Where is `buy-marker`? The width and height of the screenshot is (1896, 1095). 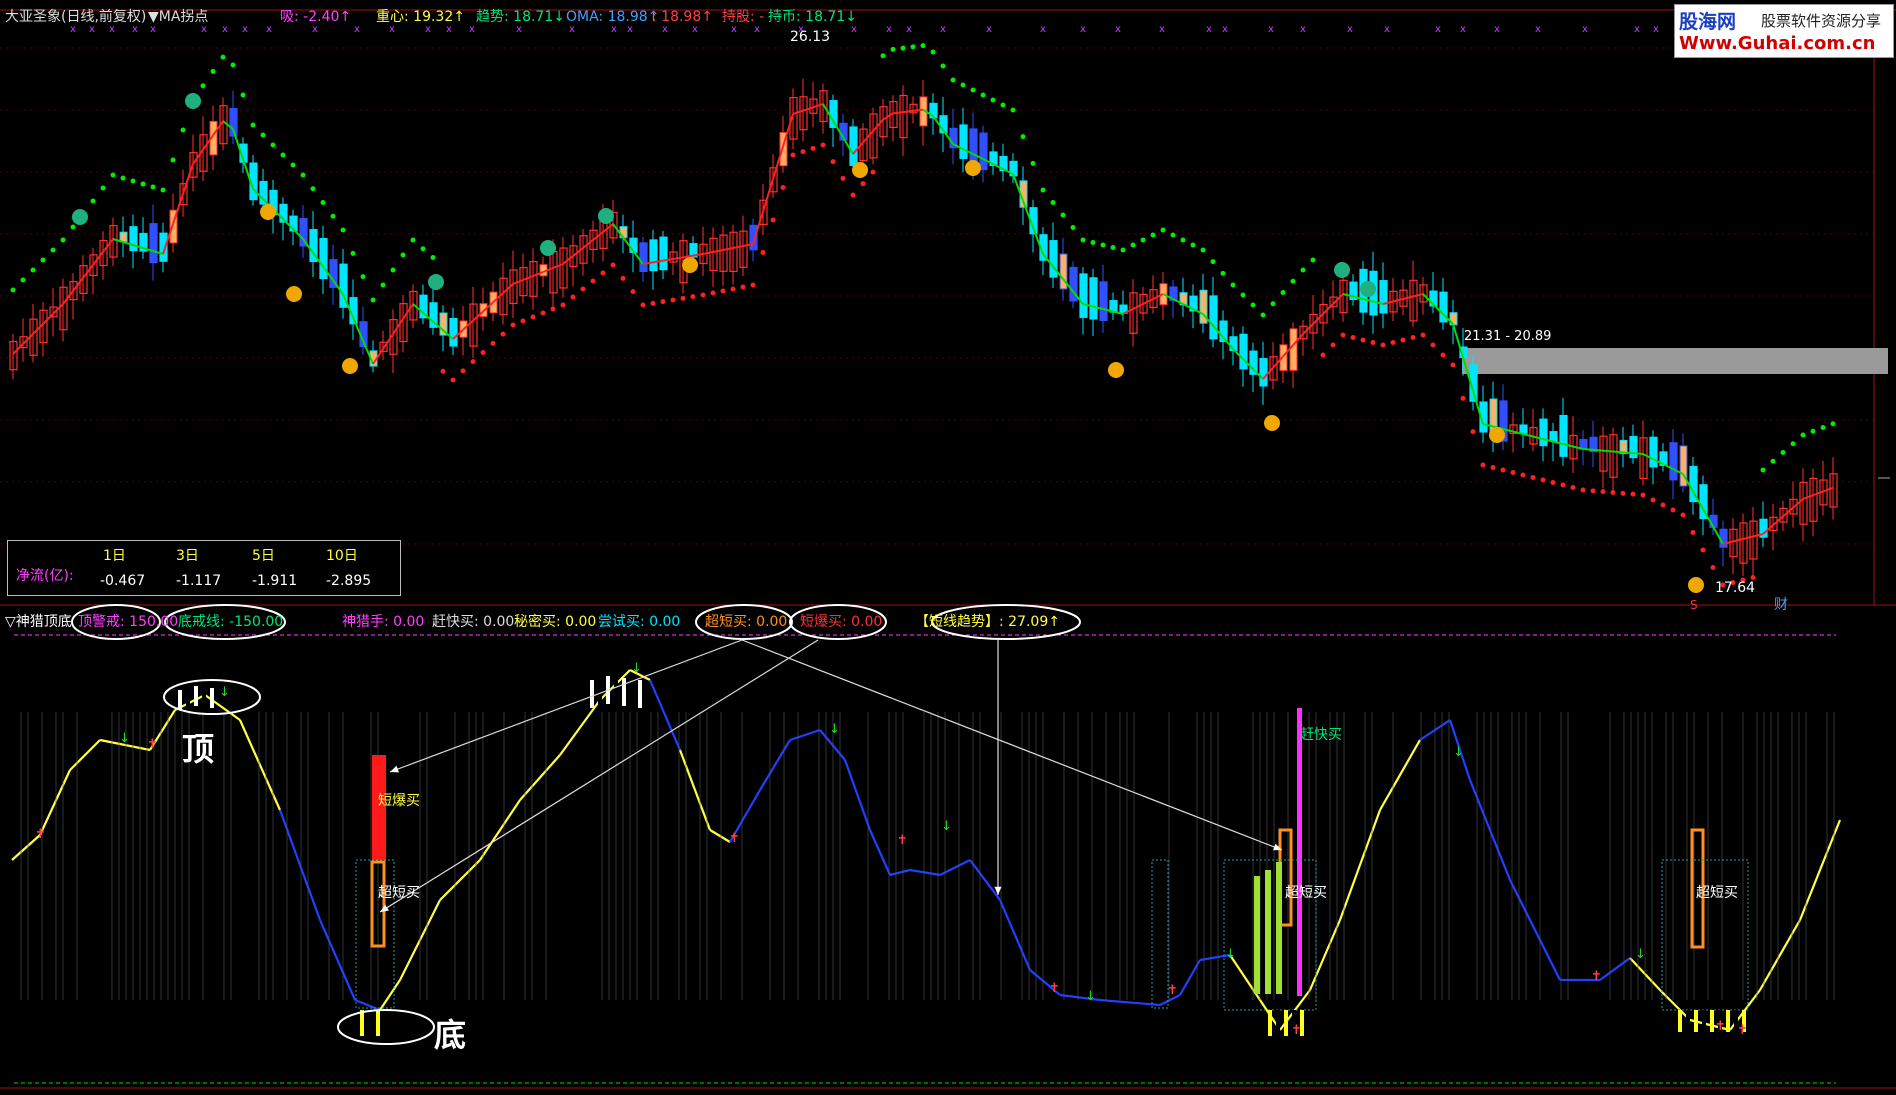 buy-marker is located at coordinates (1116, 370).